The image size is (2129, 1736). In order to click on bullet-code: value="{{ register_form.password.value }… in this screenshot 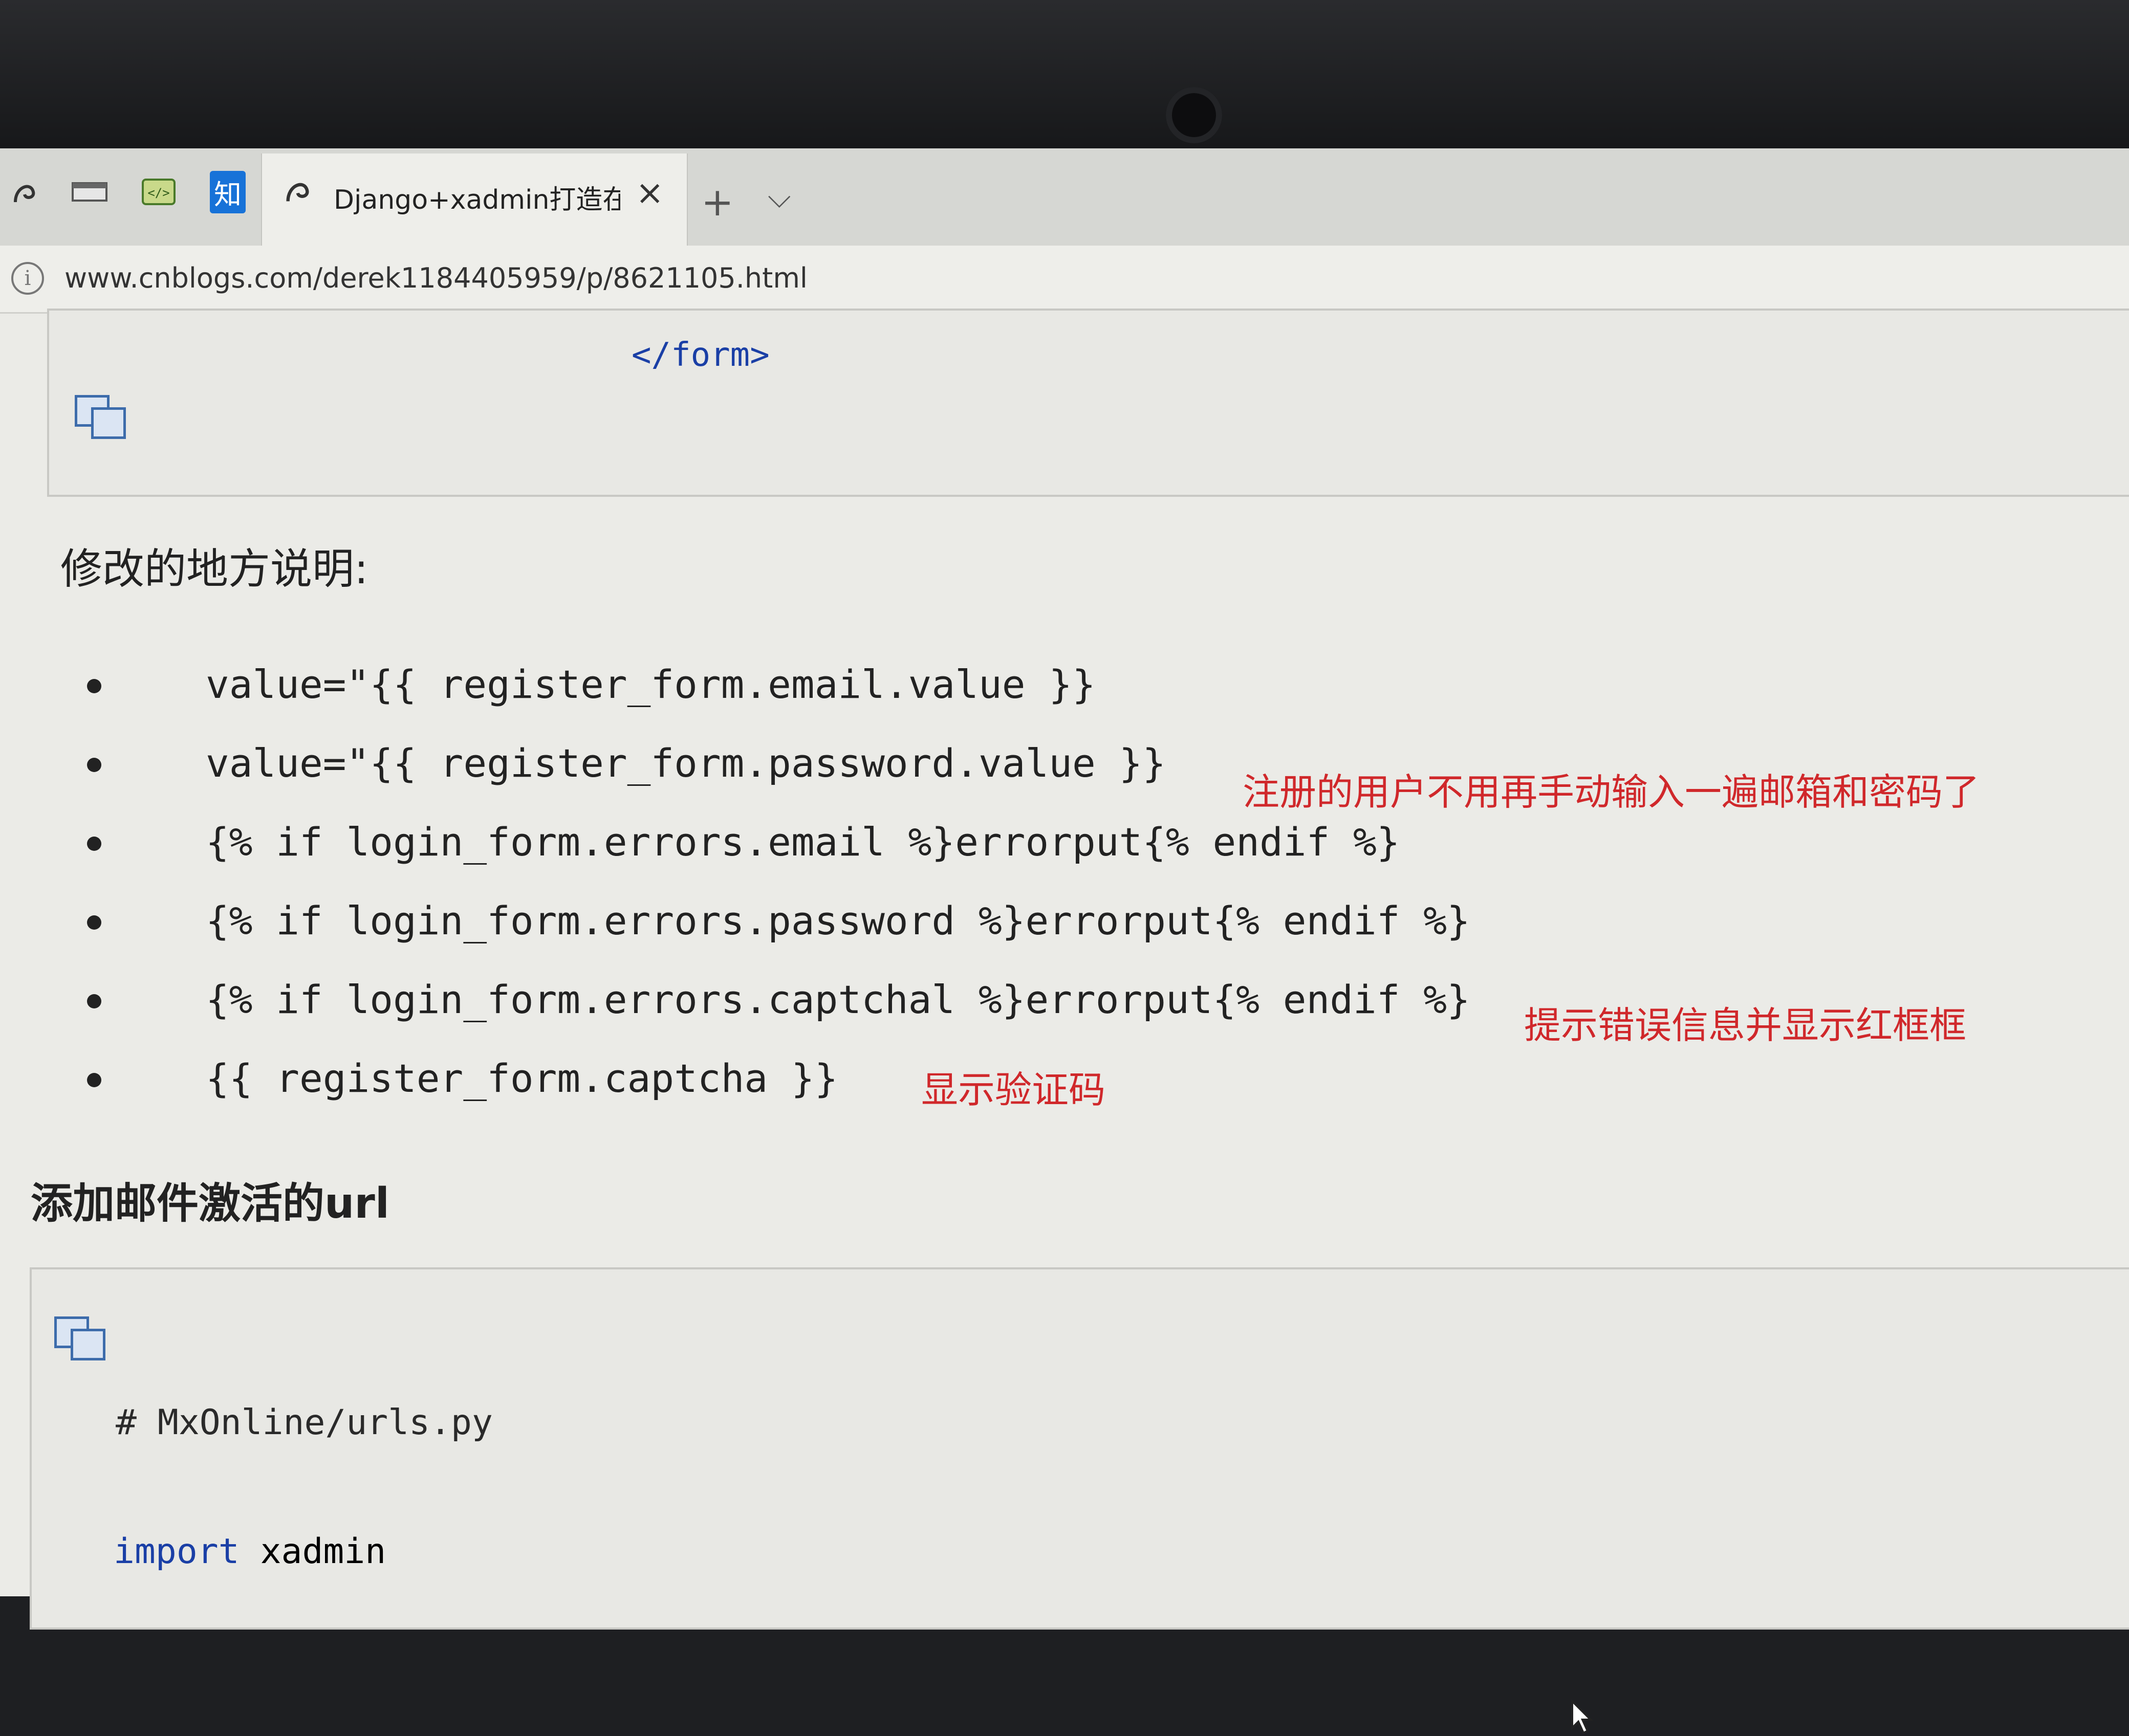, I will do `click(686, 763)`.